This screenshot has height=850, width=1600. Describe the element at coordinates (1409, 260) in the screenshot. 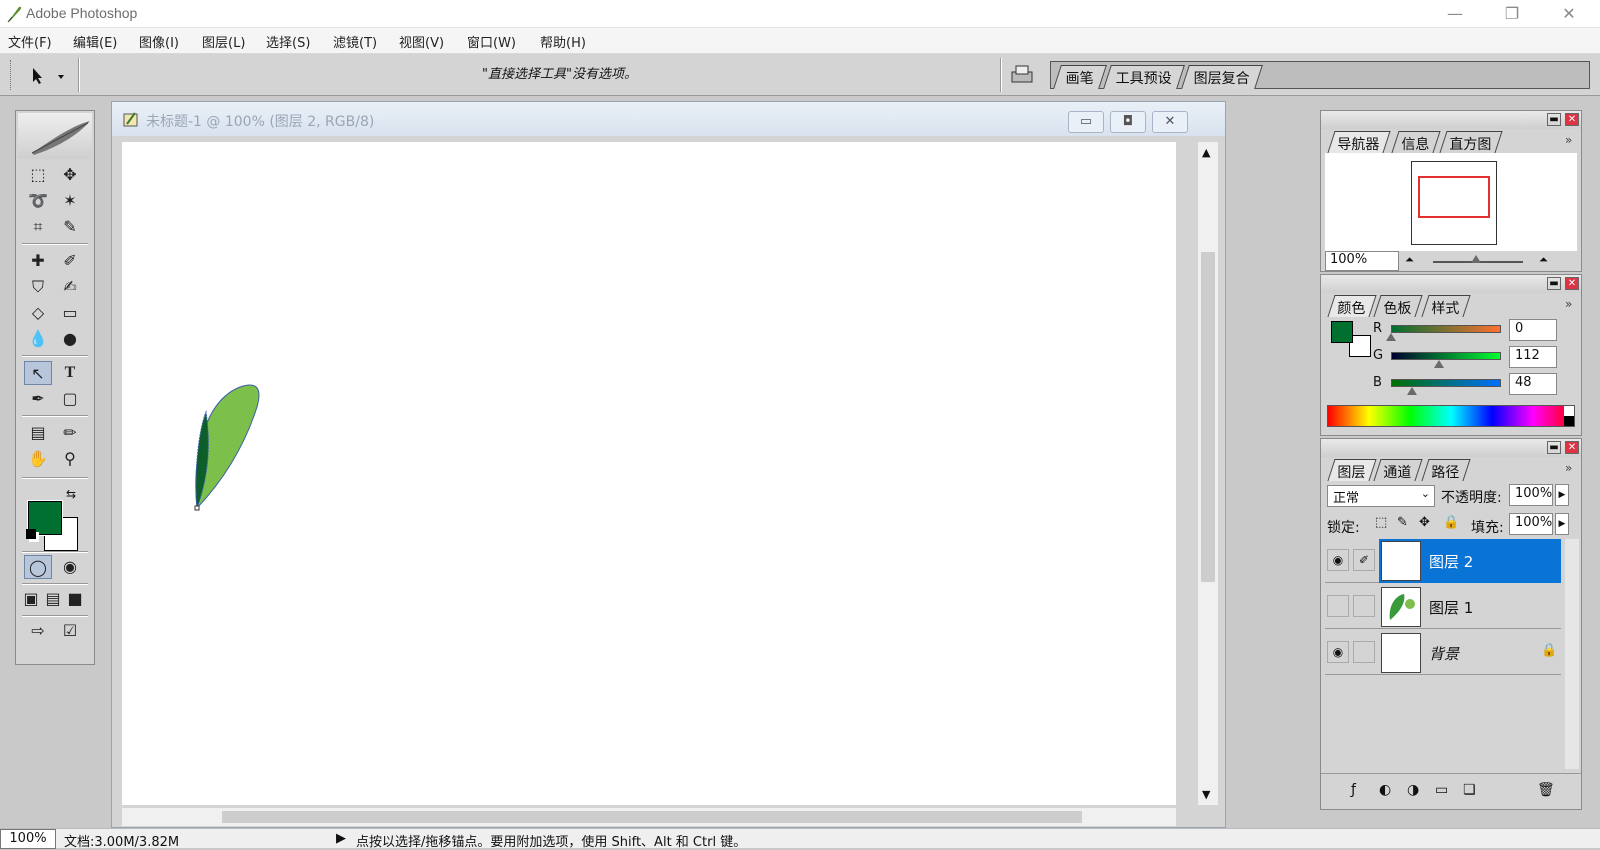

I see `zoom-out-icon: ⏶` at that location.